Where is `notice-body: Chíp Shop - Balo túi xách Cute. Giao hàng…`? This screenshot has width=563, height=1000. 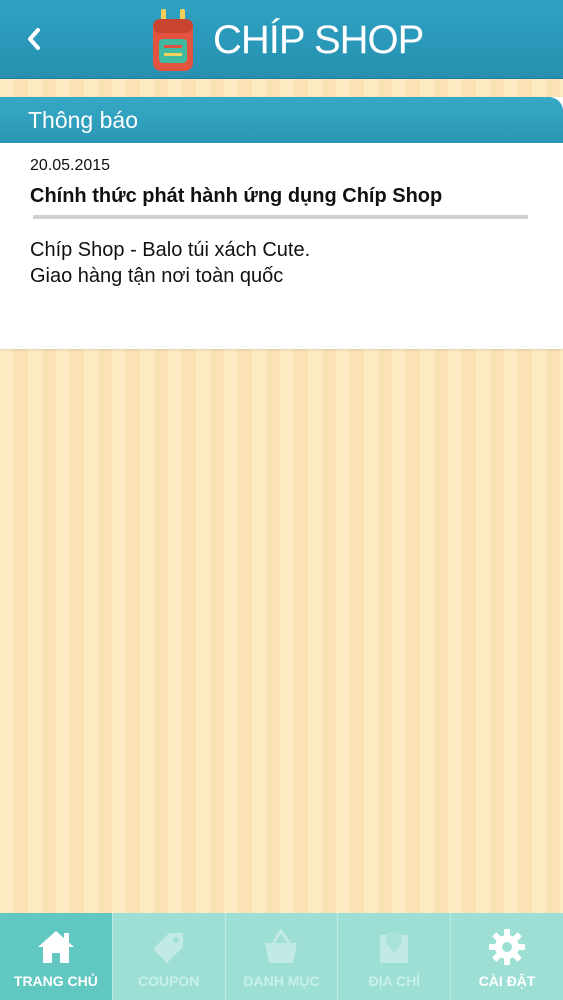
notice-body: Chíp Shop - Balo túi xách Cute. Giao hàng… is located at coordinates (170, 263).